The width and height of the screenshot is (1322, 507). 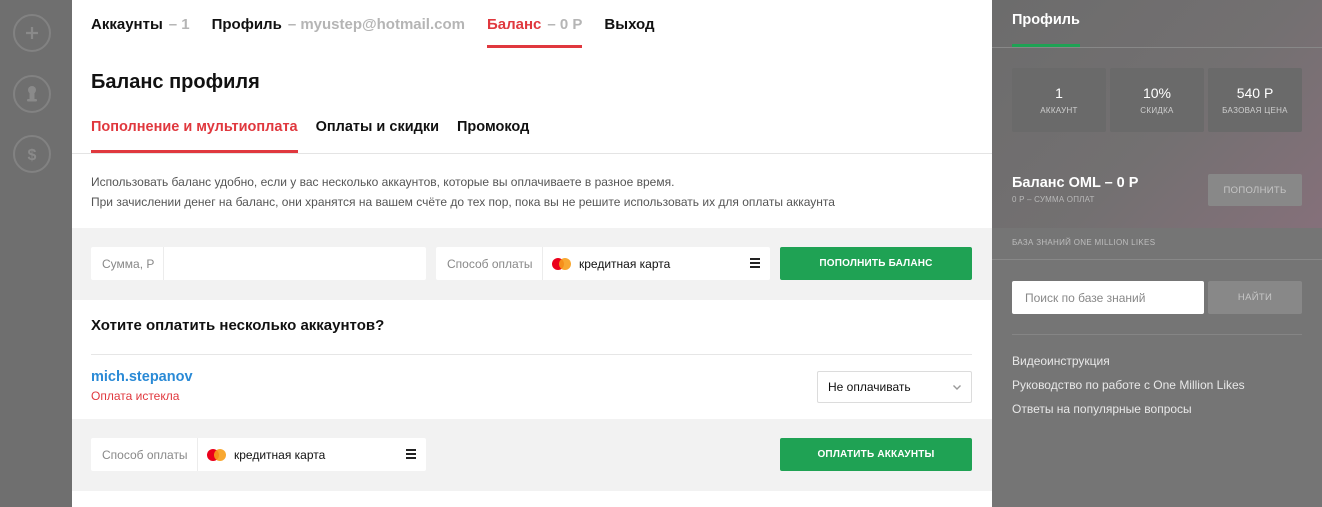 What do you see at coordinates (142, 377) in the screenshot?
I see `account-name-link: mich.stepanov` at bounding box center [142, 377].